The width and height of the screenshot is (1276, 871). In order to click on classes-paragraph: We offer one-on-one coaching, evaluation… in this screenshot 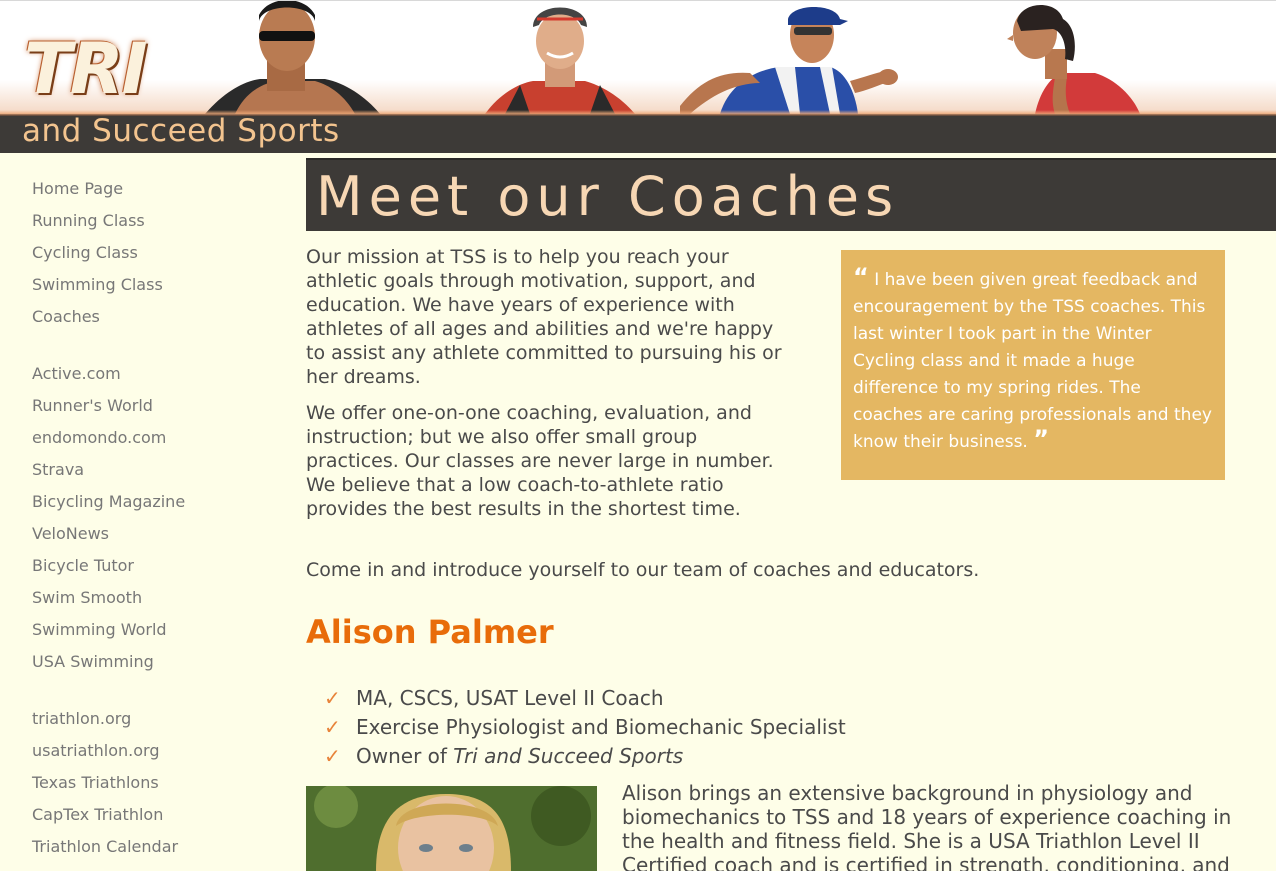, I will do `click(540, 461)`.